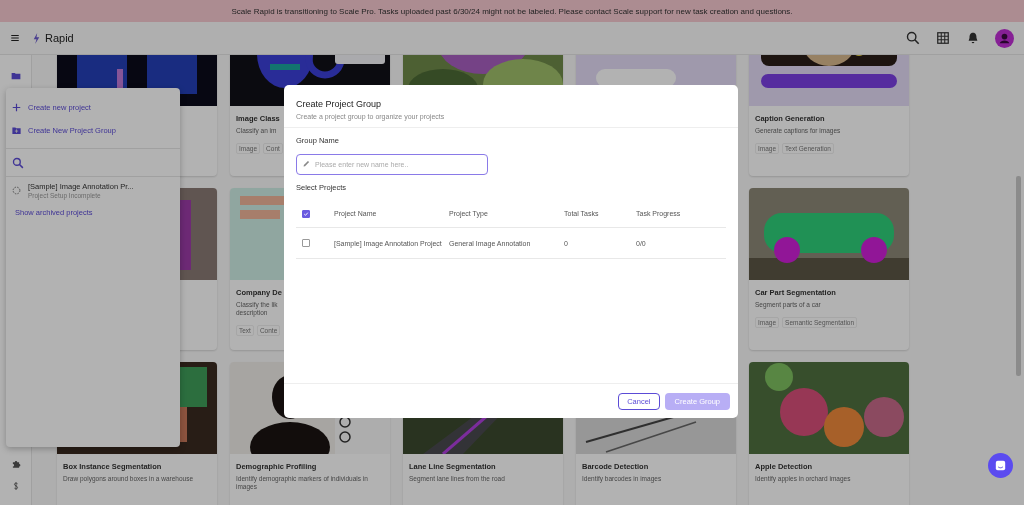 This screenshot has width=1024, height=505. I want to click on pencil-icon, so click(306, 163).